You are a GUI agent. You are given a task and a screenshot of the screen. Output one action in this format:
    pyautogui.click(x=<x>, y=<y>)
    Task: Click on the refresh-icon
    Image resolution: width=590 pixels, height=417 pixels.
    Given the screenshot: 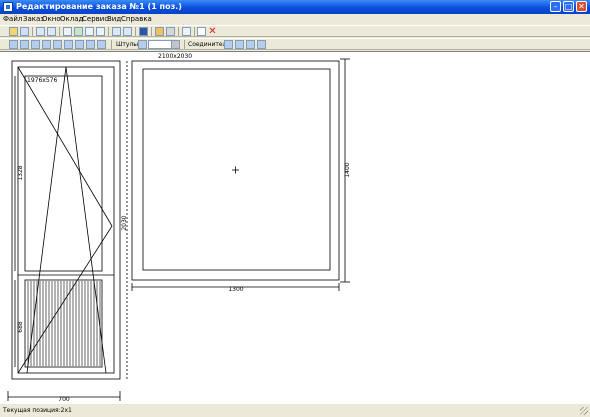 What is the action you would take?
    pyautogui.click(x=78, y=31)
    